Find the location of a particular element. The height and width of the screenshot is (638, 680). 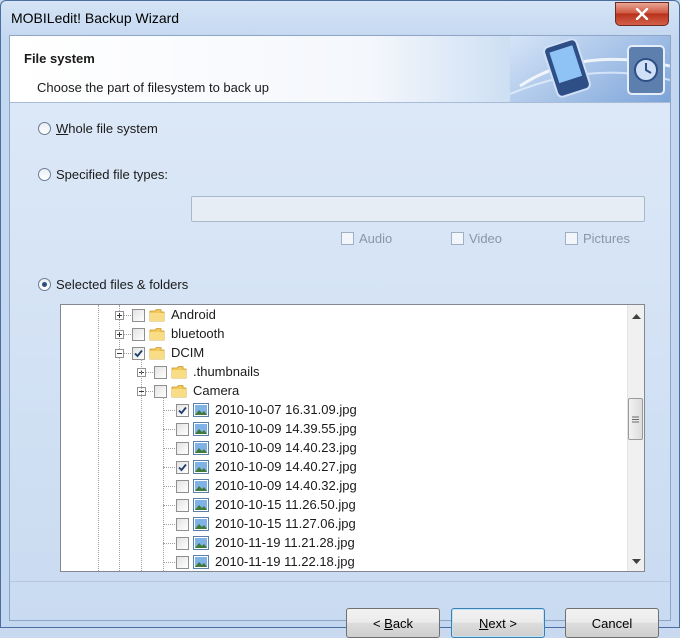

collapse-icon is located at coordinates (119, 353).